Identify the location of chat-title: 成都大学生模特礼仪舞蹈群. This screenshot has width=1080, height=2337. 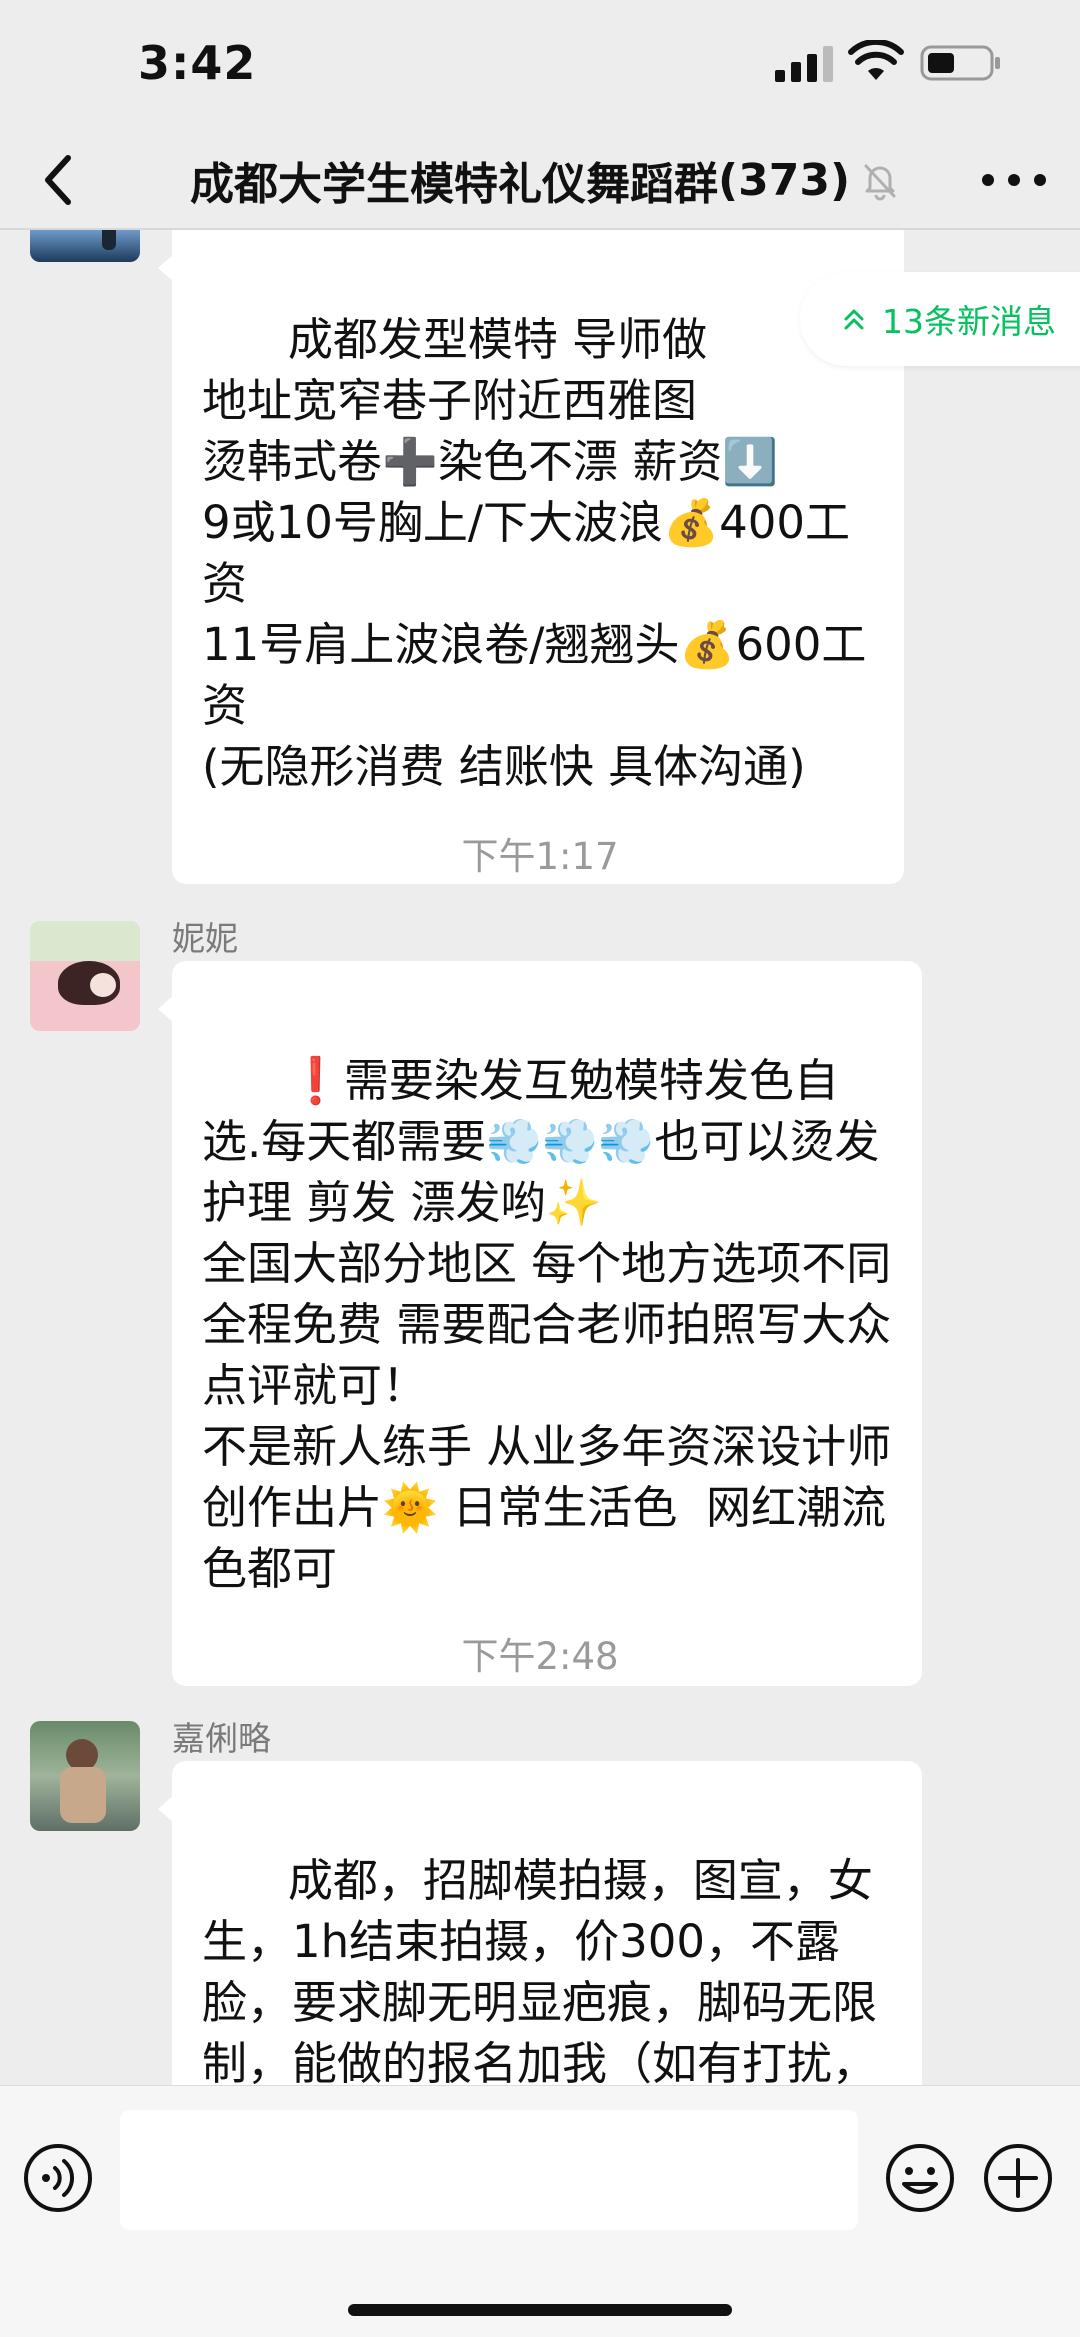
(454, 184).